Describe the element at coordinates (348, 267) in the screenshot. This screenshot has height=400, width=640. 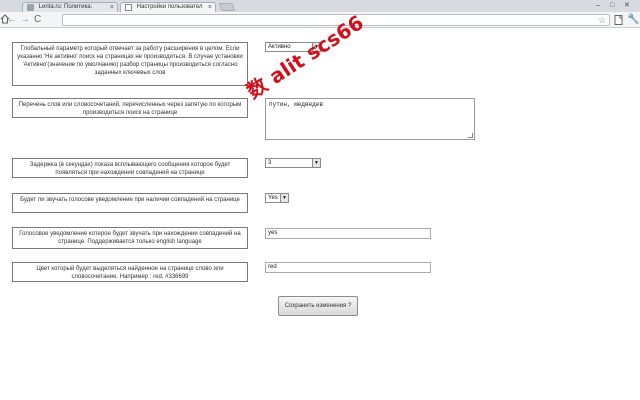
I see `highlight-color-input: red` at that location.